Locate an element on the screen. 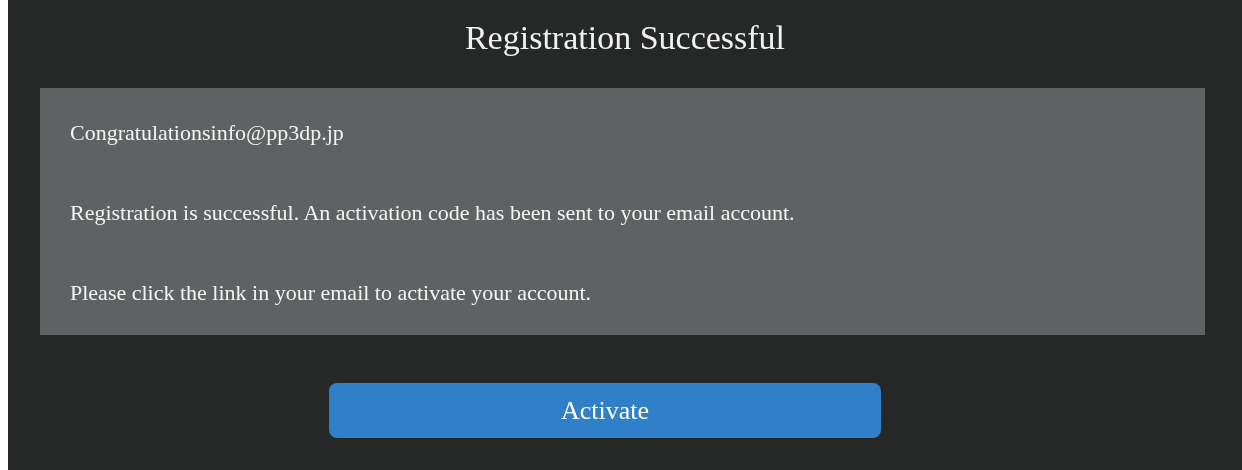 Image resolution: width=1242 pixels, height=470 pixels. message-text: Please click the link in your email to activate your account. is located at coordinates (331, 293).